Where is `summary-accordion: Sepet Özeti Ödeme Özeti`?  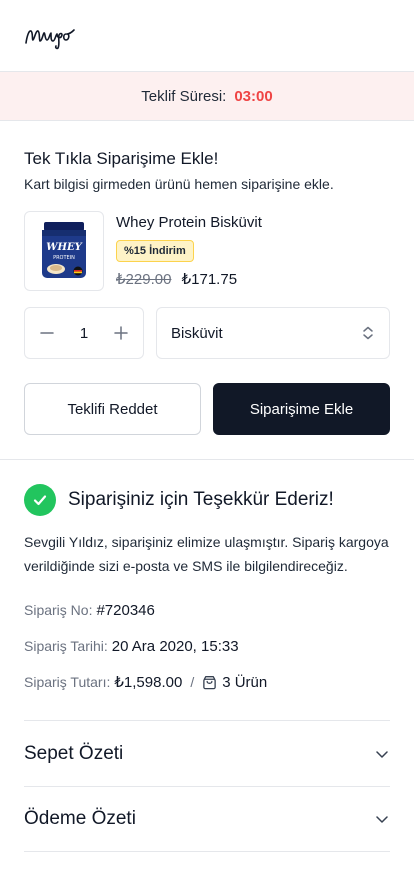
summary-accordion: Sepet Özeti Ödeme Özeti is located at coordinates (207, 786).